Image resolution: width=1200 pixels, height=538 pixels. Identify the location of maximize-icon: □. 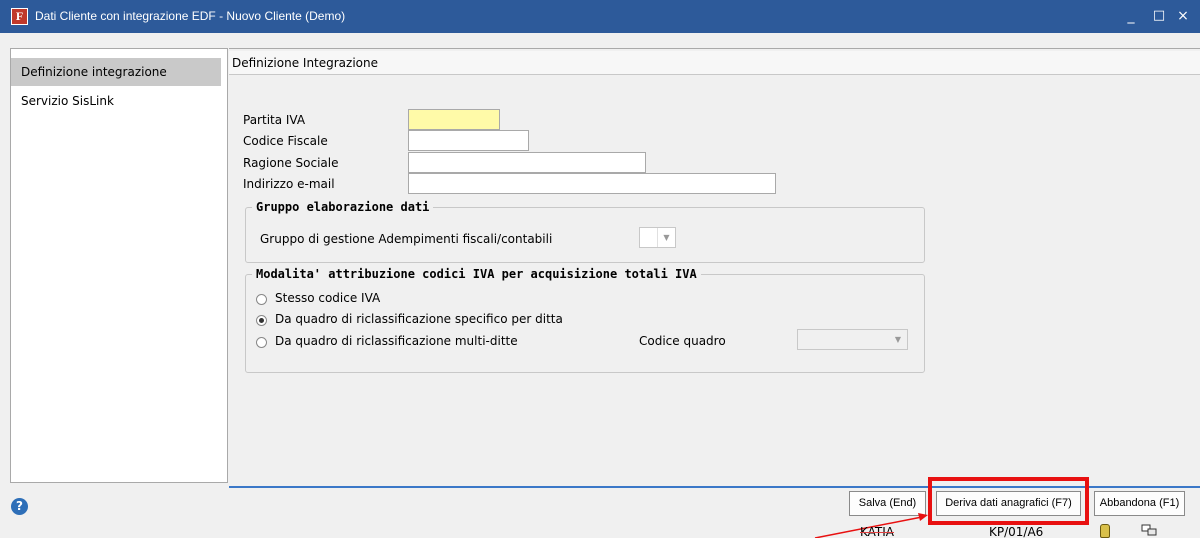
(1159, 16).